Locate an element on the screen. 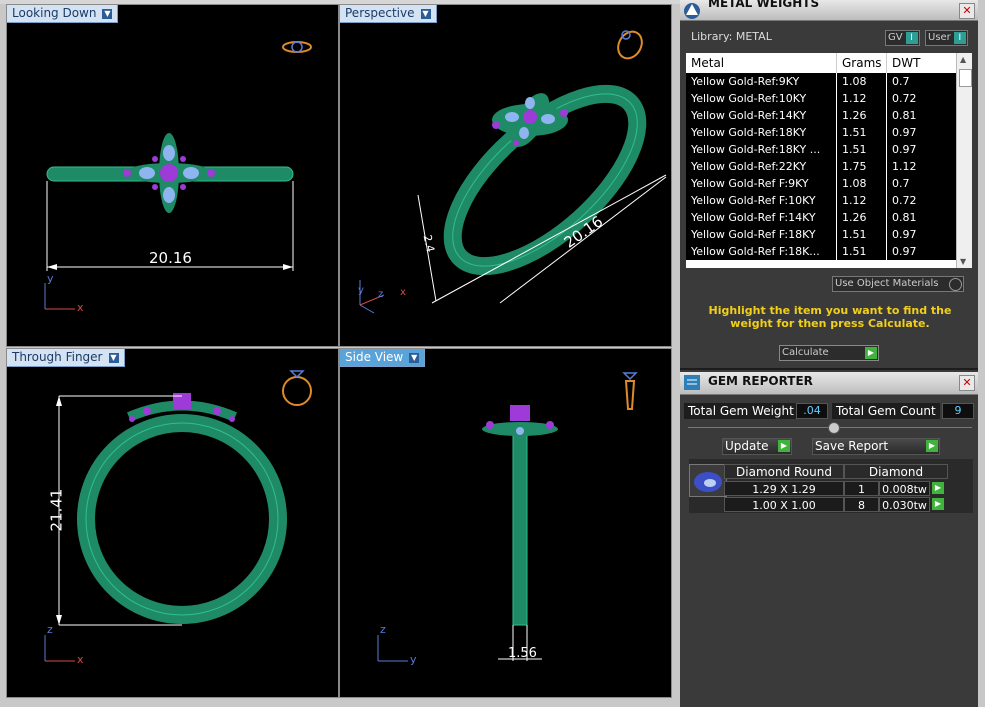  dwt-cell: 0.7 is located at coordinates (916, 81).